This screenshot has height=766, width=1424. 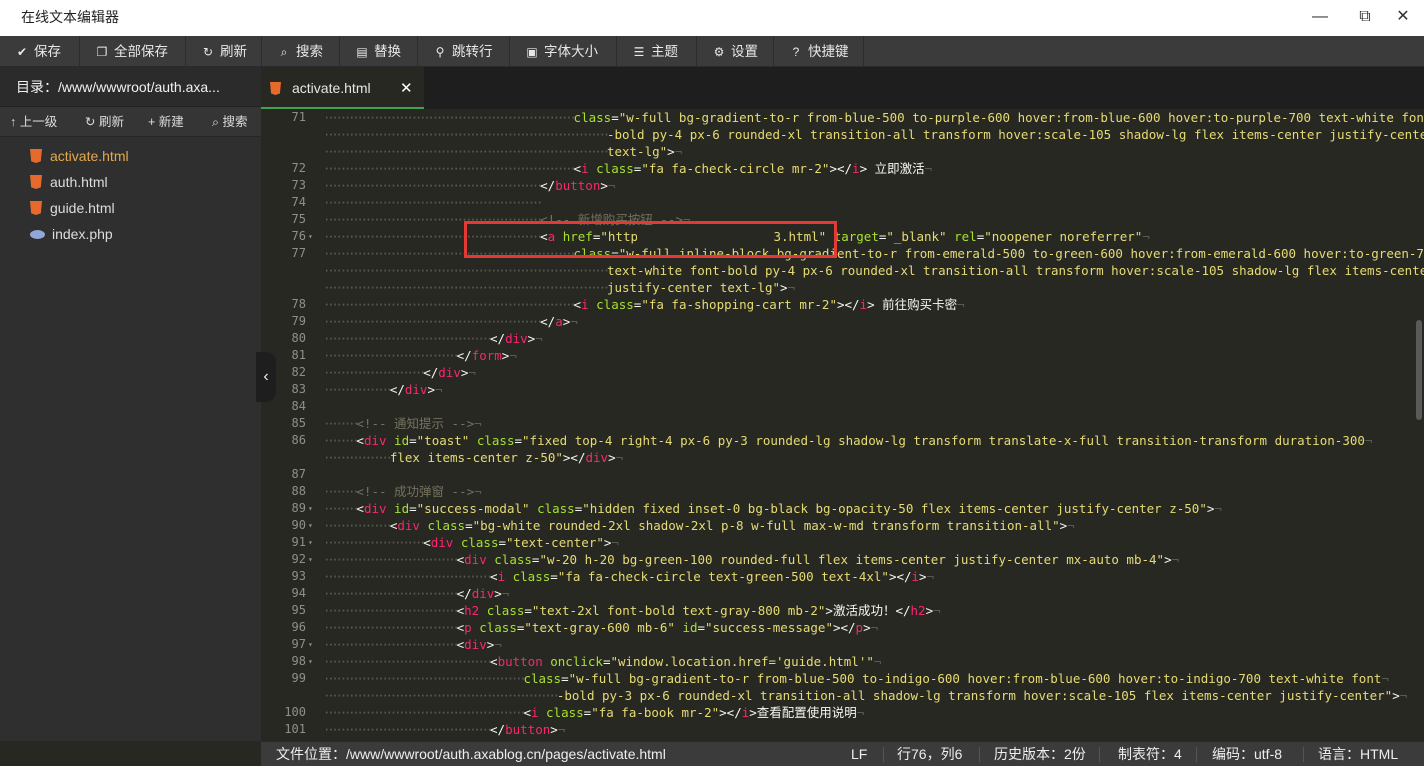 What do you see at coordinates (912, 304) in the screenshot?
I see `code-token: > 前往购买卡密` at bounding box center [912, 304].